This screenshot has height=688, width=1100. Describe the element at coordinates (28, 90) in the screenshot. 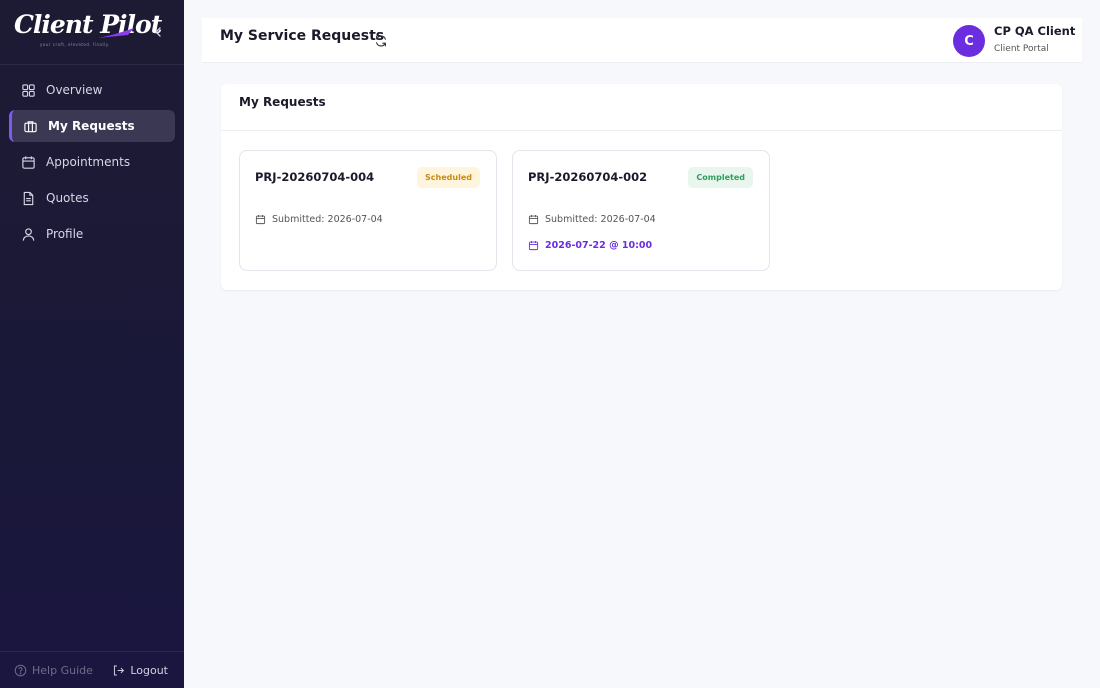

I see `grid-icon` at that location.